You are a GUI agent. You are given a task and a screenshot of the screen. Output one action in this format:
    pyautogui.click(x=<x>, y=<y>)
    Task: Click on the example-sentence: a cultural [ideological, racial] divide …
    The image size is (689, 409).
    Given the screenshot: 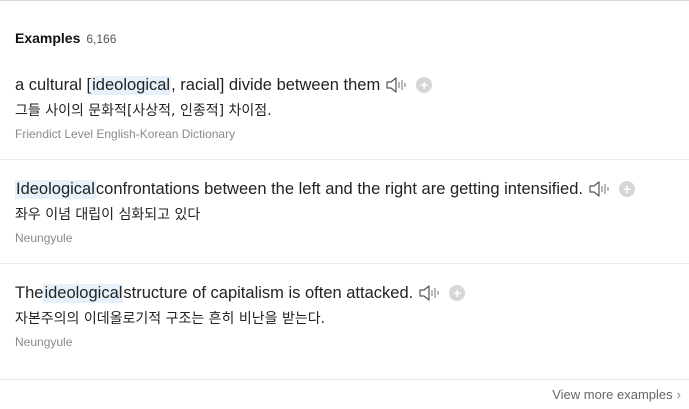 What is the action you would take?
    pyautogui.click(x=352, y=85)
    